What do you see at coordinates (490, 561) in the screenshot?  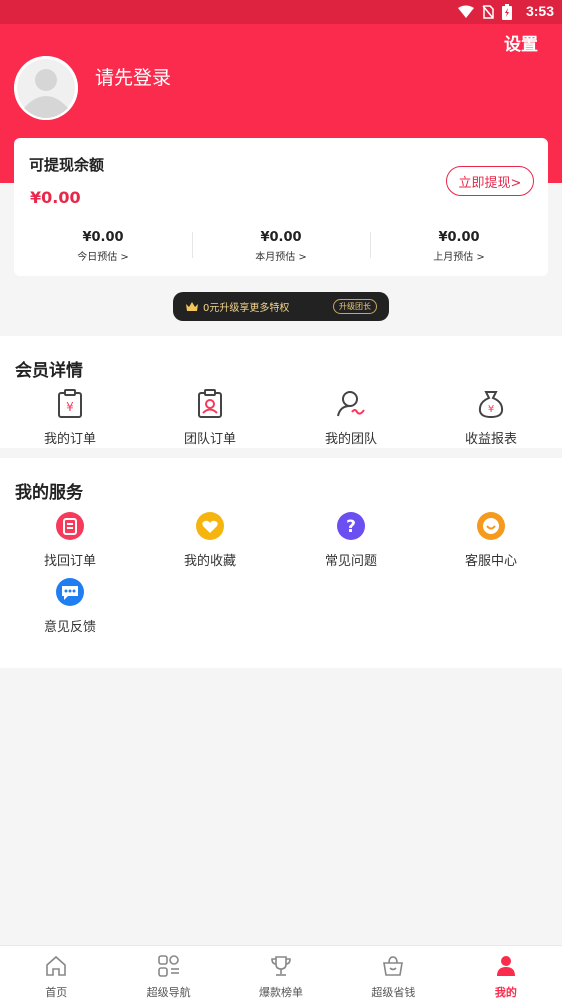 I see `service-item-label: 客服中心` at bounding box center [490, 561].